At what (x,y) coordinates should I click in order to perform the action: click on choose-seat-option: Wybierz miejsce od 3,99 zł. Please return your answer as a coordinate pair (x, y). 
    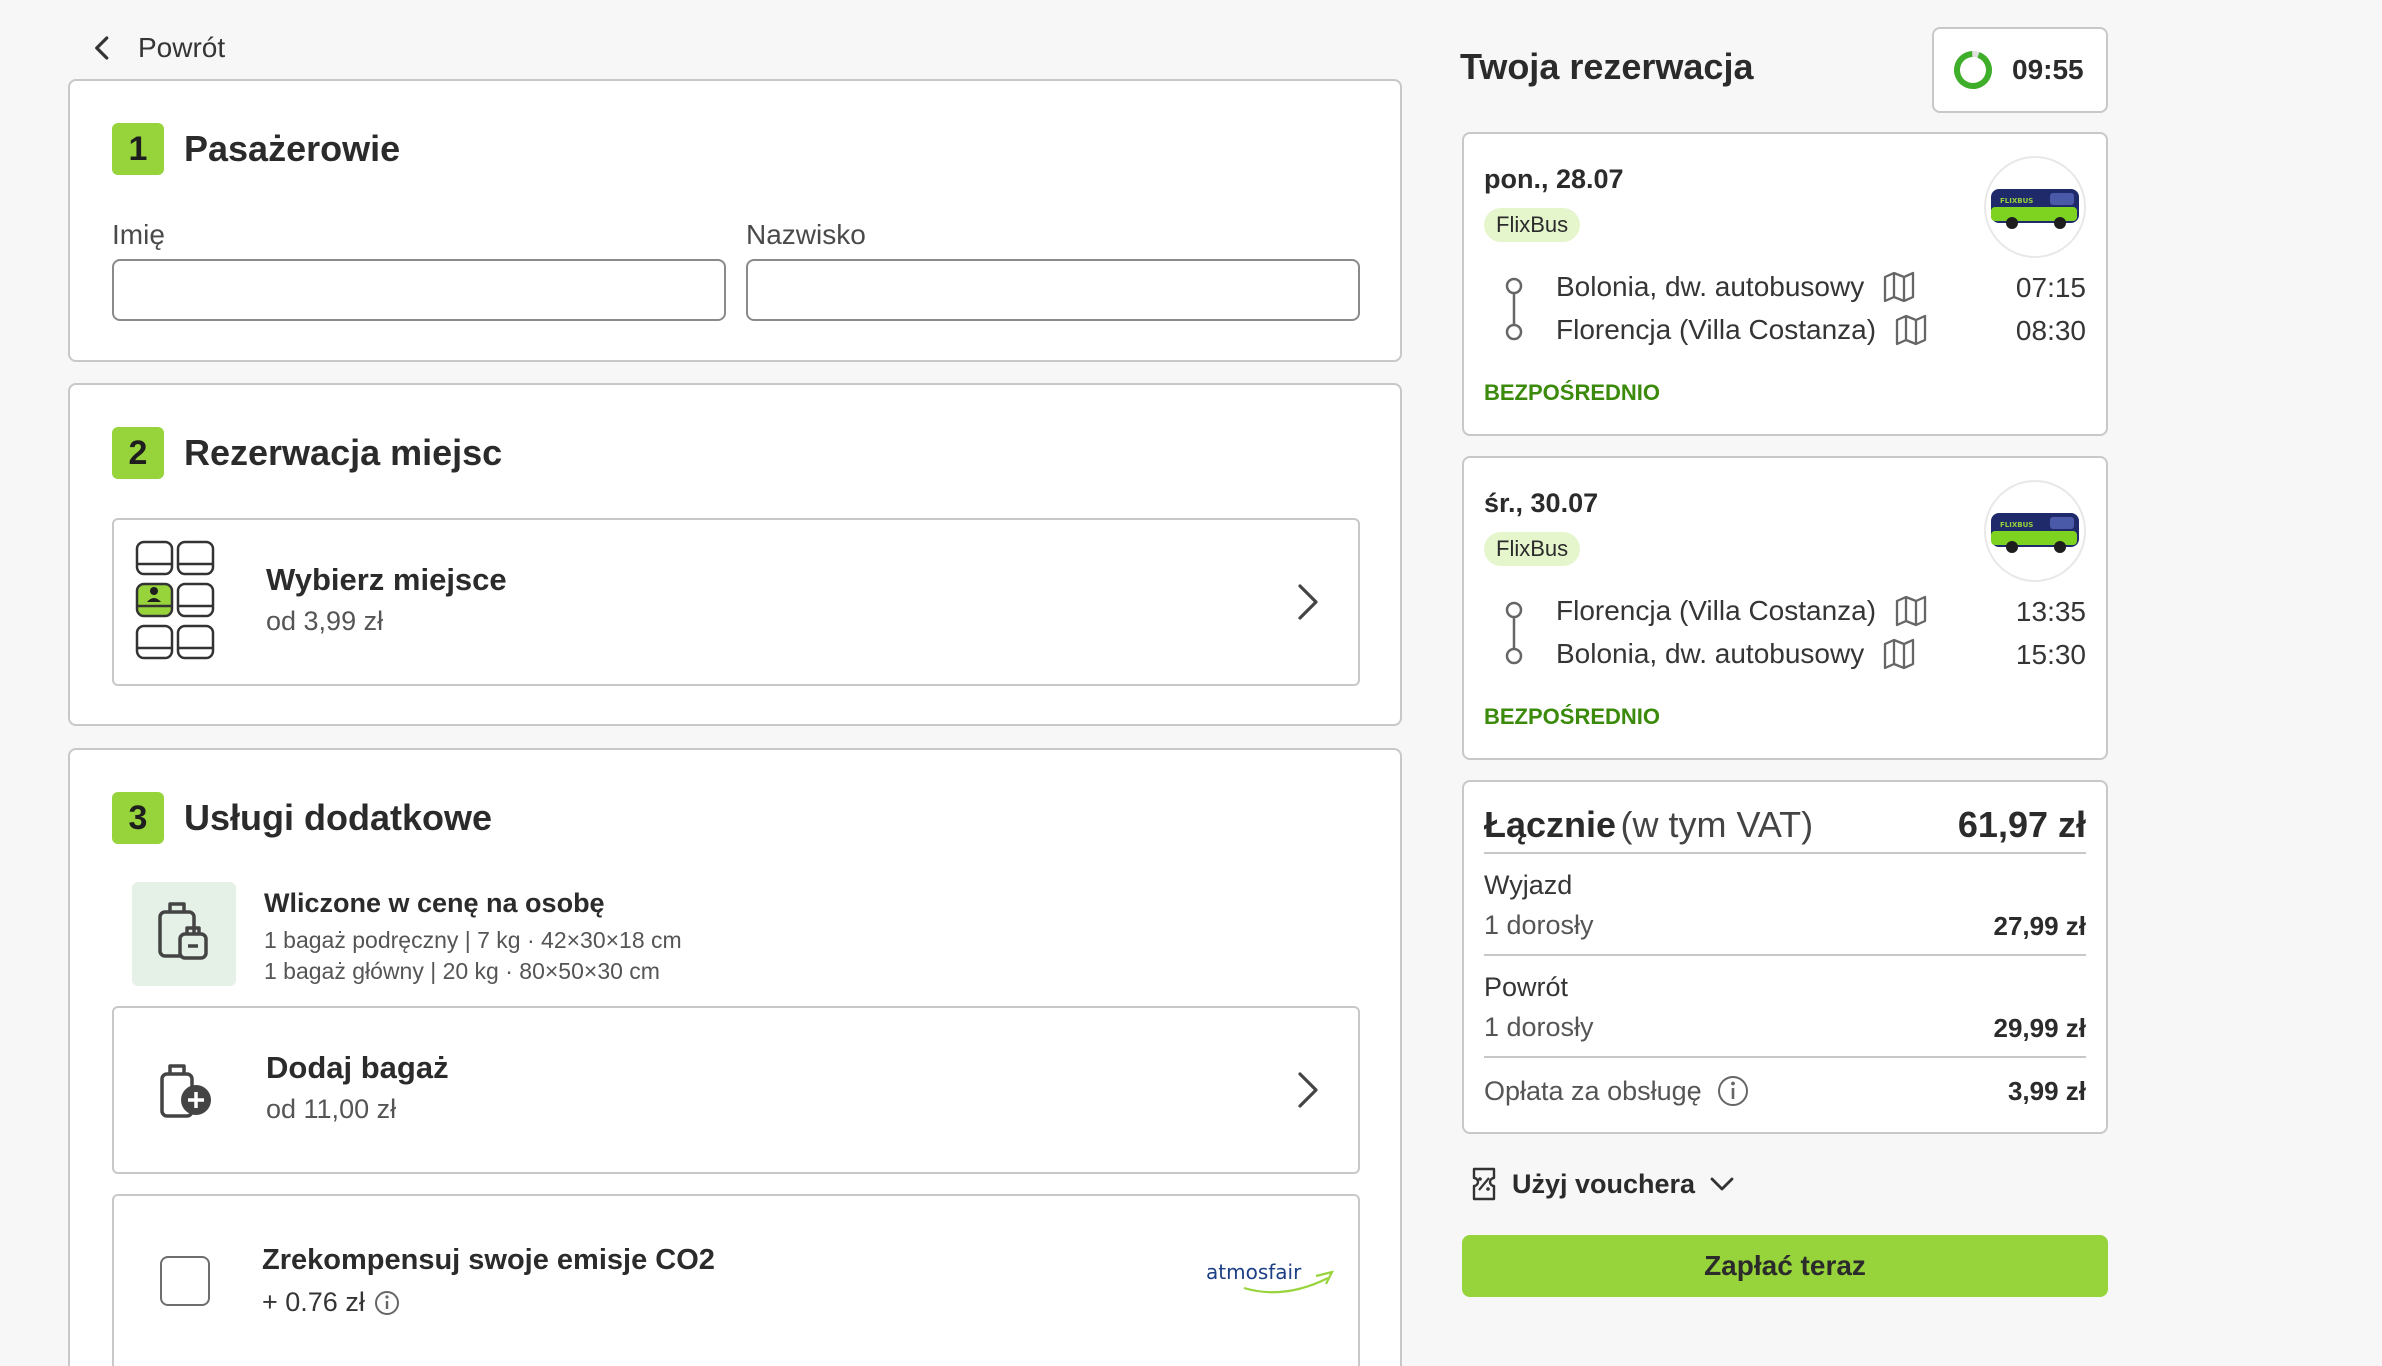
    Looking at the image, I should click on (736, 602).